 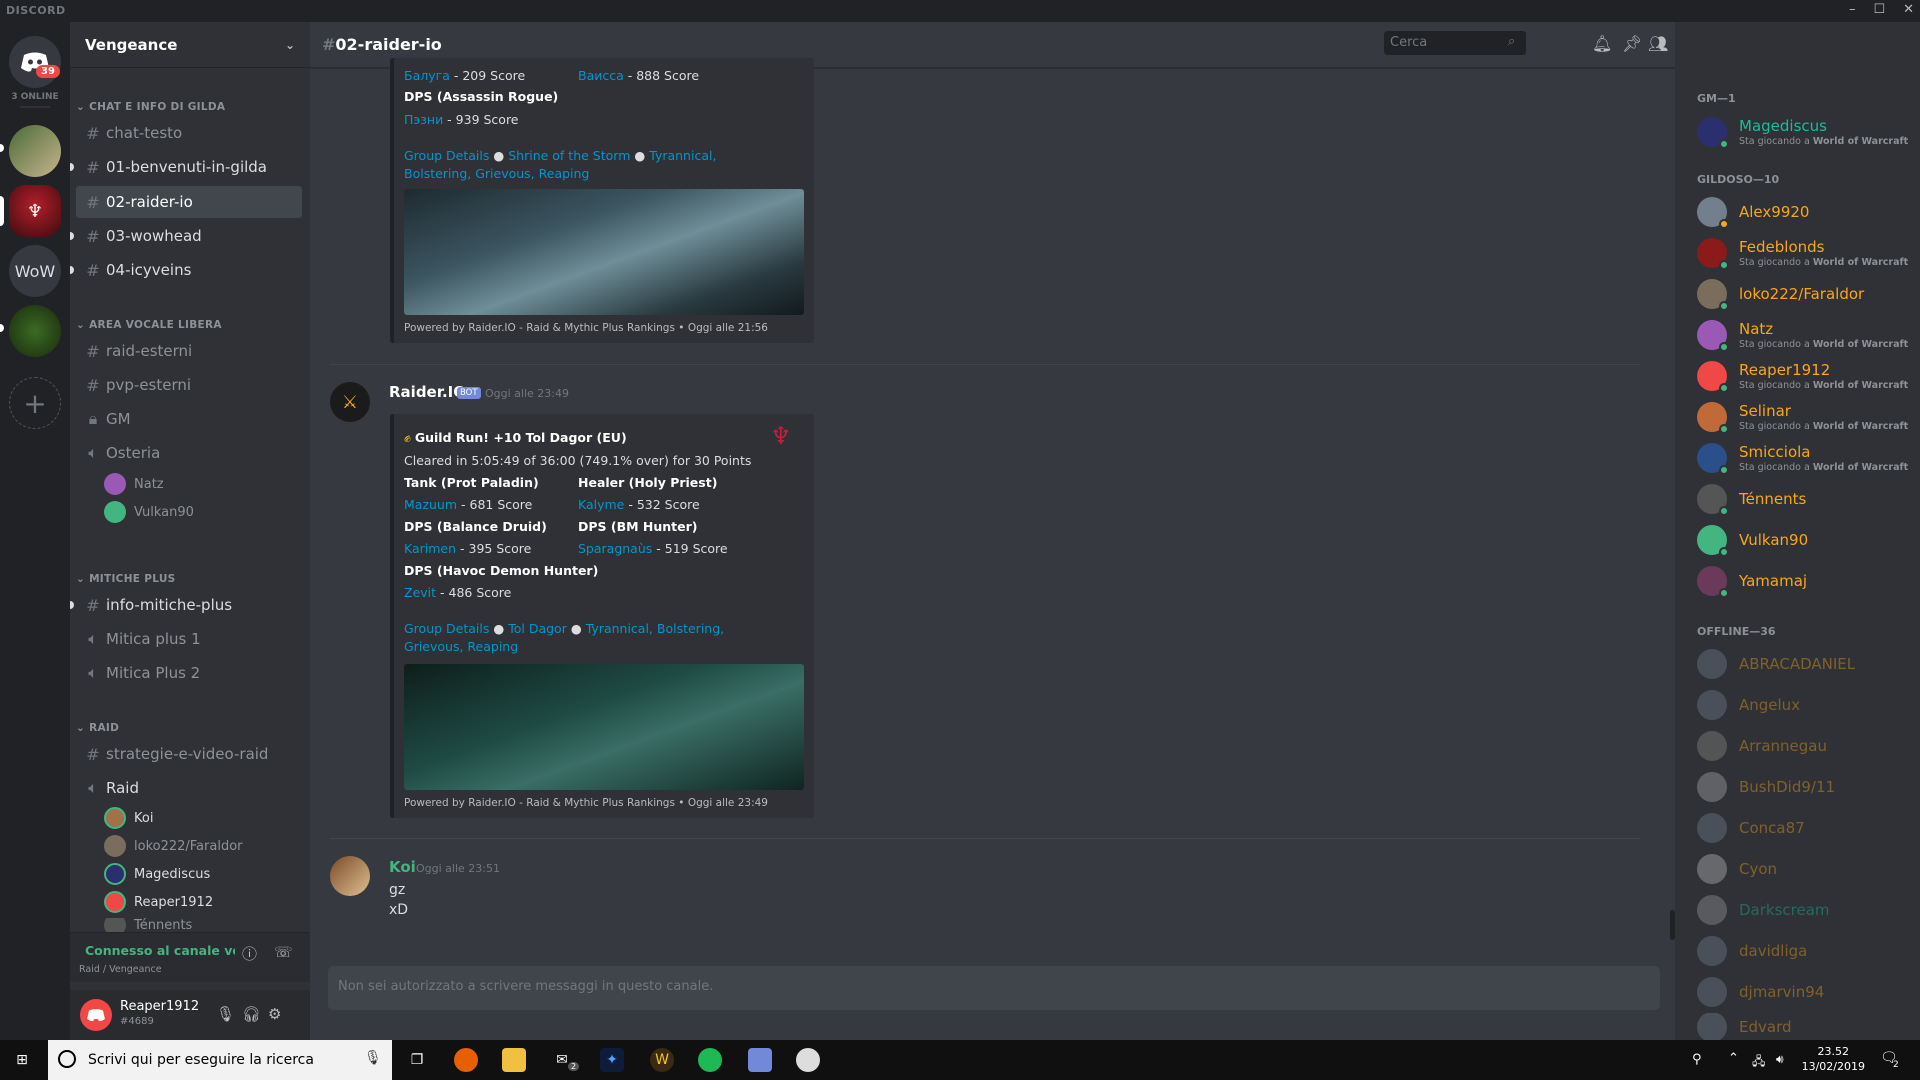 What do you see at coordinates (35, 271) in the screenshot?
I see `guild-icon-wow: WoW` at bounding box center [35, 271].